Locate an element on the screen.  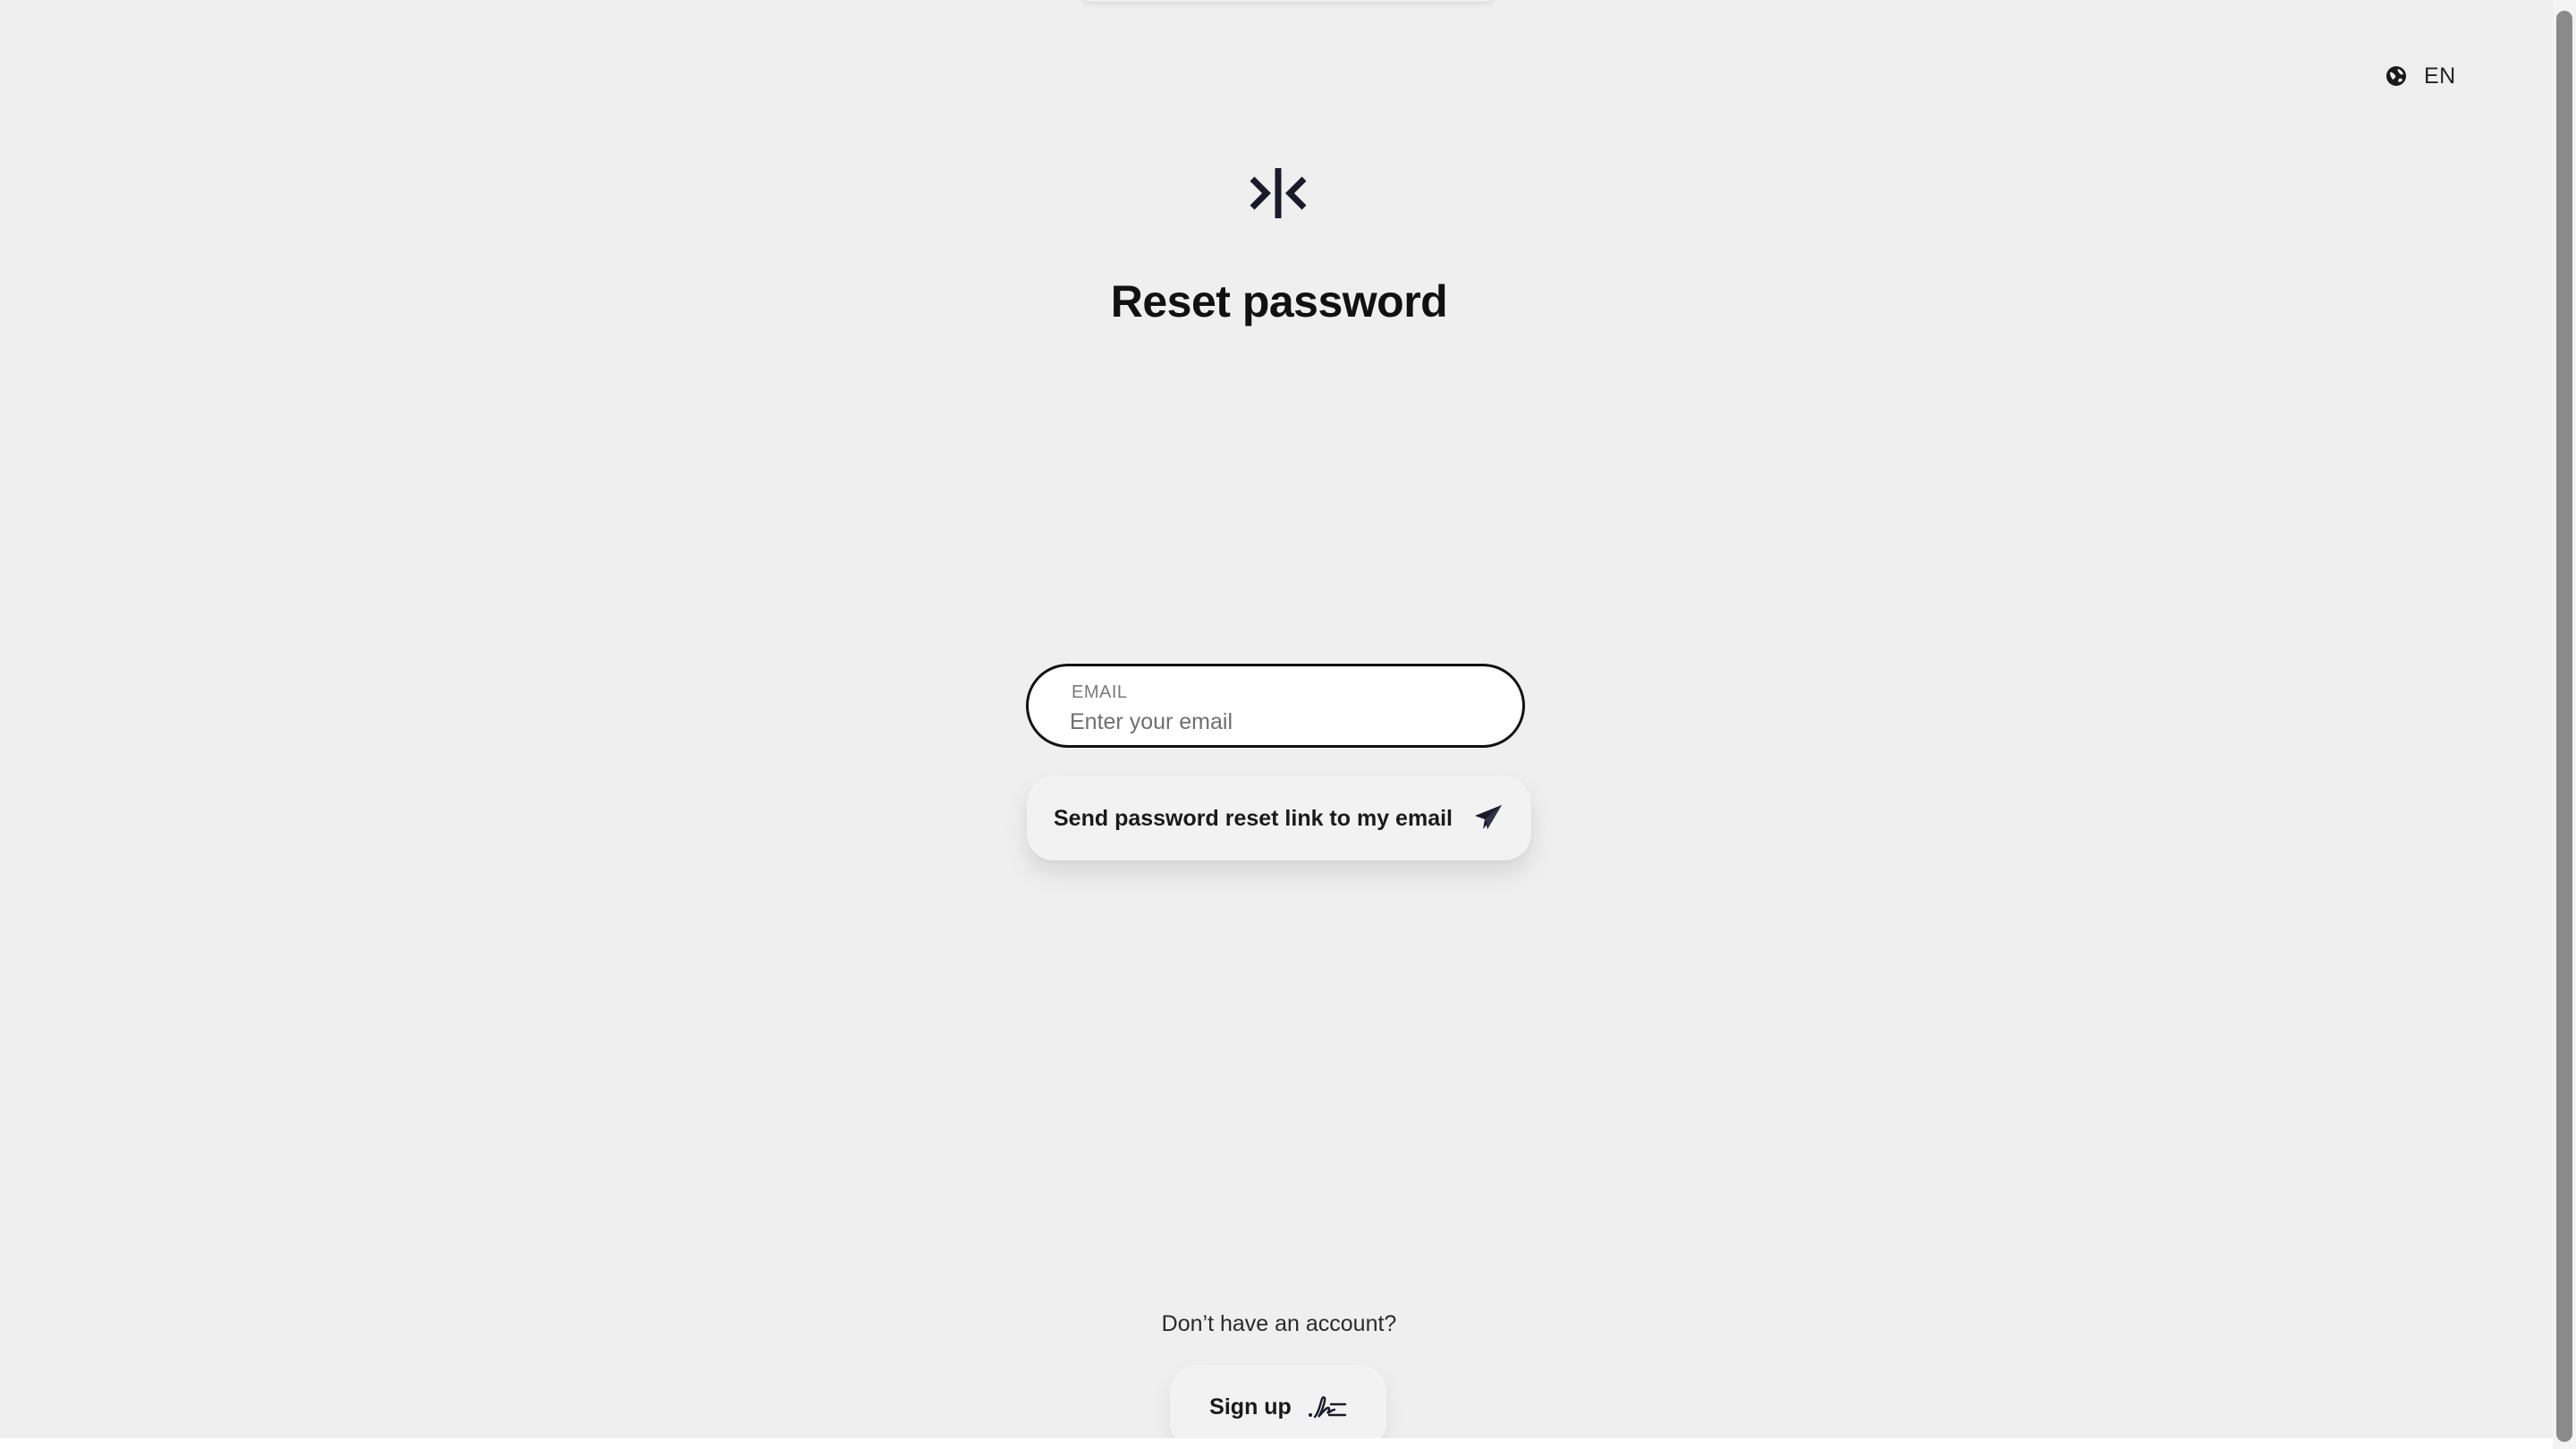
paper-plane-icon is located at coordinates (1488, 817).